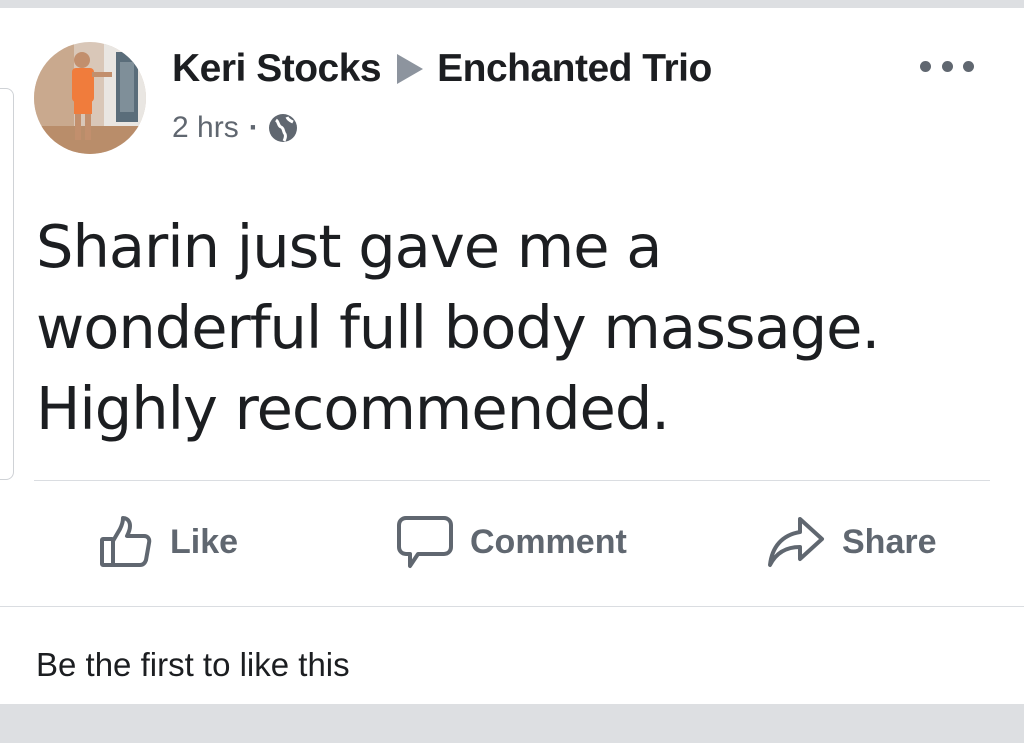  What do you see at coordinates (425, 542) in the screenshot?
I see `speech-bubble-icon` at bounding box center [425, 542].